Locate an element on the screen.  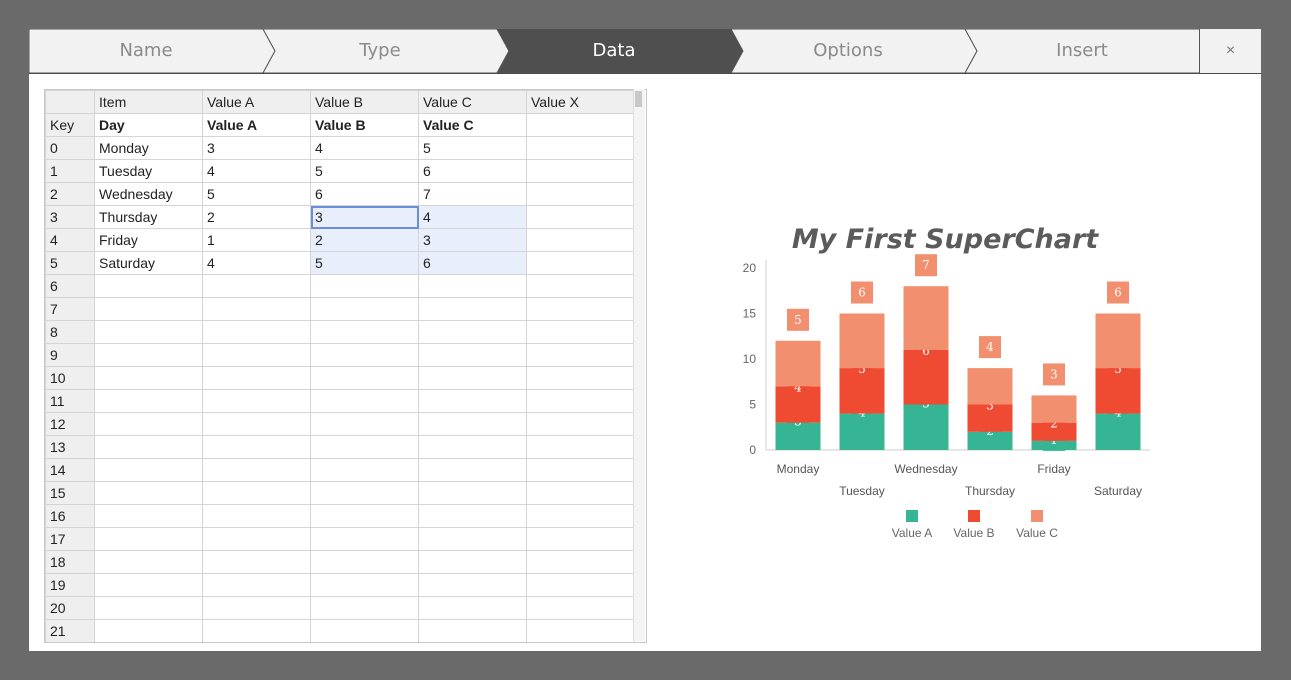
row-header-cell: 20 is located at coordinates (70, 608).